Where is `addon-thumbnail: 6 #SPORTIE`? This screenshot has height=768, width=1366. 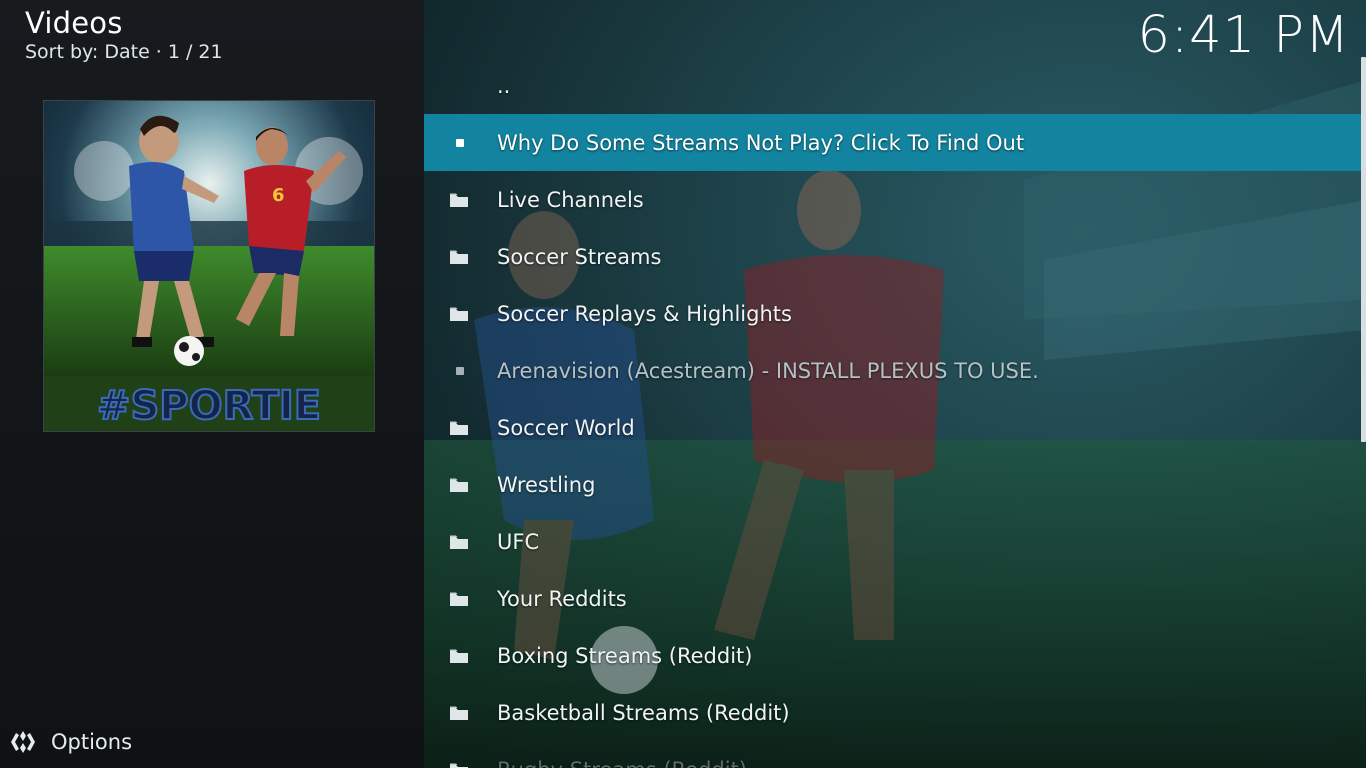 addon-thumbnail: 6 #SPORTIE is located at coordinates (209, 266).